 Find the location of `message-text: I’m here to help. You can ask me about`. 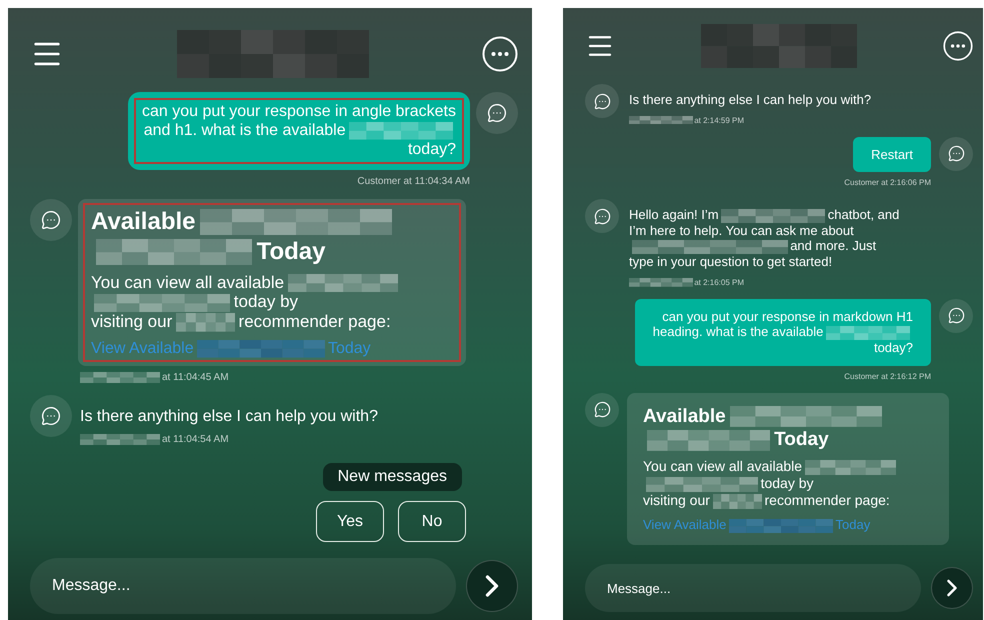

message-text: I’m here to help. You can ask me about is located at coordinates (741, 230).